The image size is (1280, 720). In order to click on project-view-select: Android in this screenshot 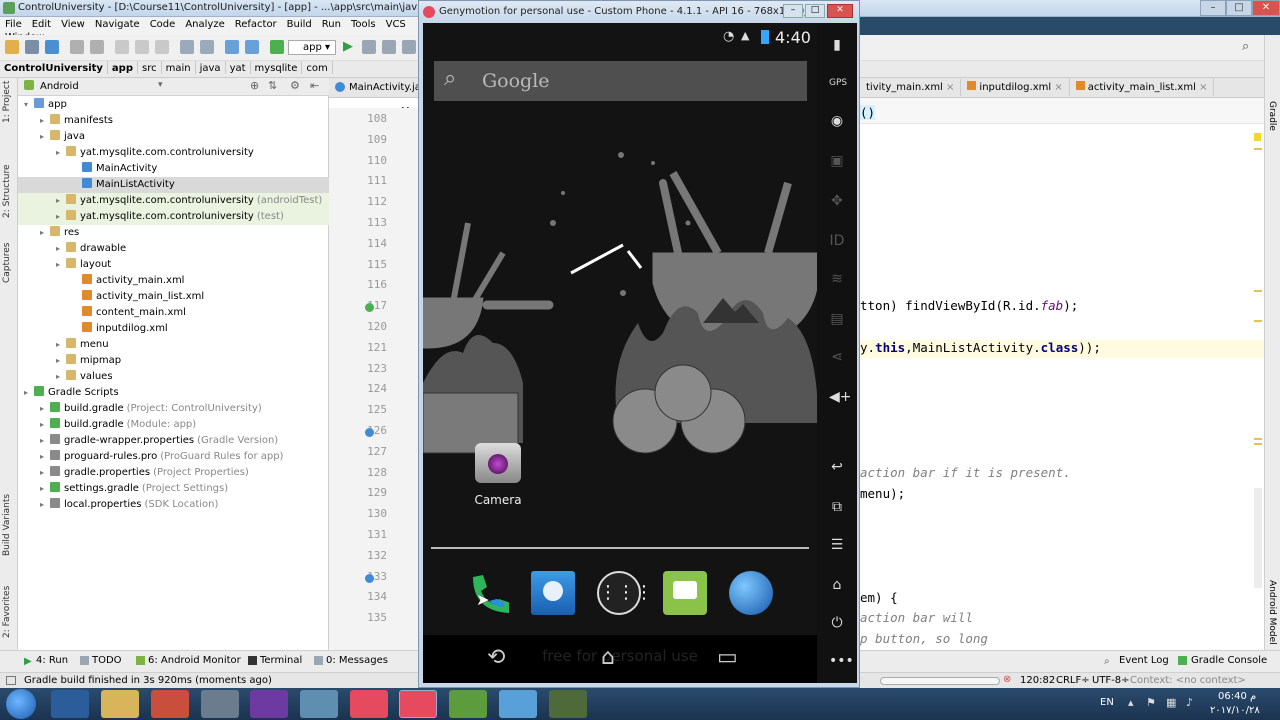, I will do `click(59, 86)`.